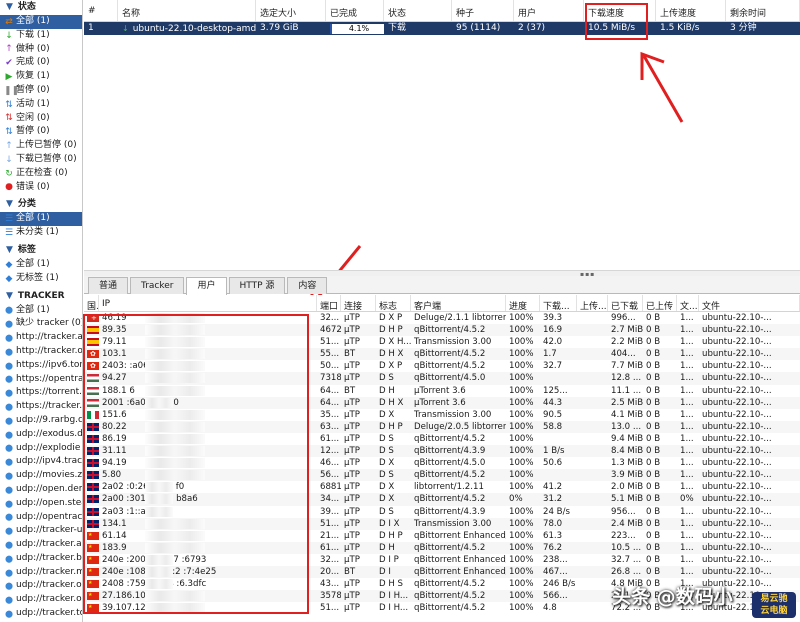 This screenshot has height=622, width=800. Describe the element at coordinates (208, 303) in the screenshot. I see `column-header: IP` at that location.